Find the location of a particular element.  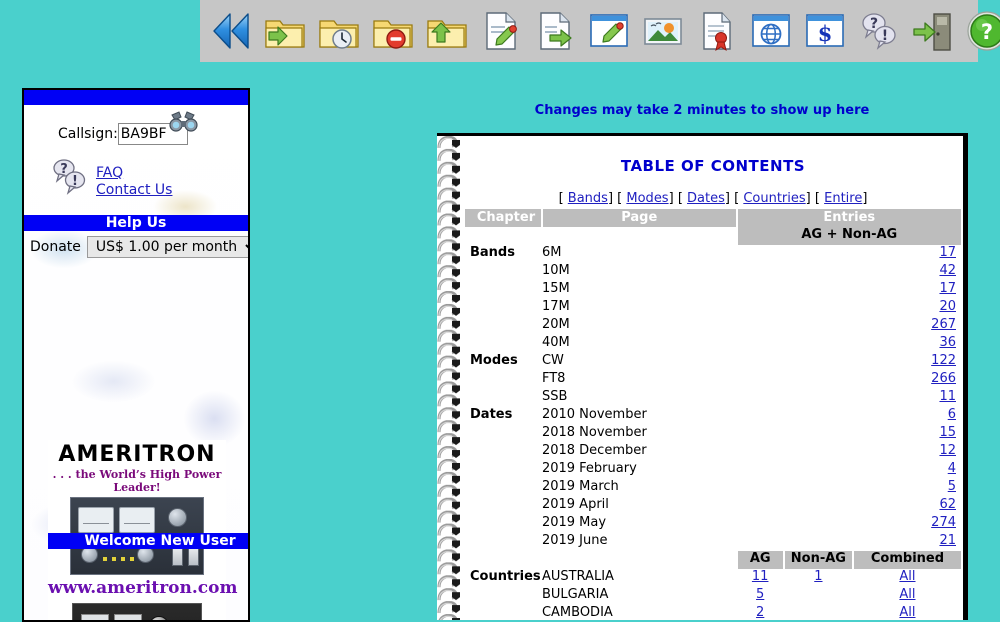

web-button is located at coordinates (771, 31).